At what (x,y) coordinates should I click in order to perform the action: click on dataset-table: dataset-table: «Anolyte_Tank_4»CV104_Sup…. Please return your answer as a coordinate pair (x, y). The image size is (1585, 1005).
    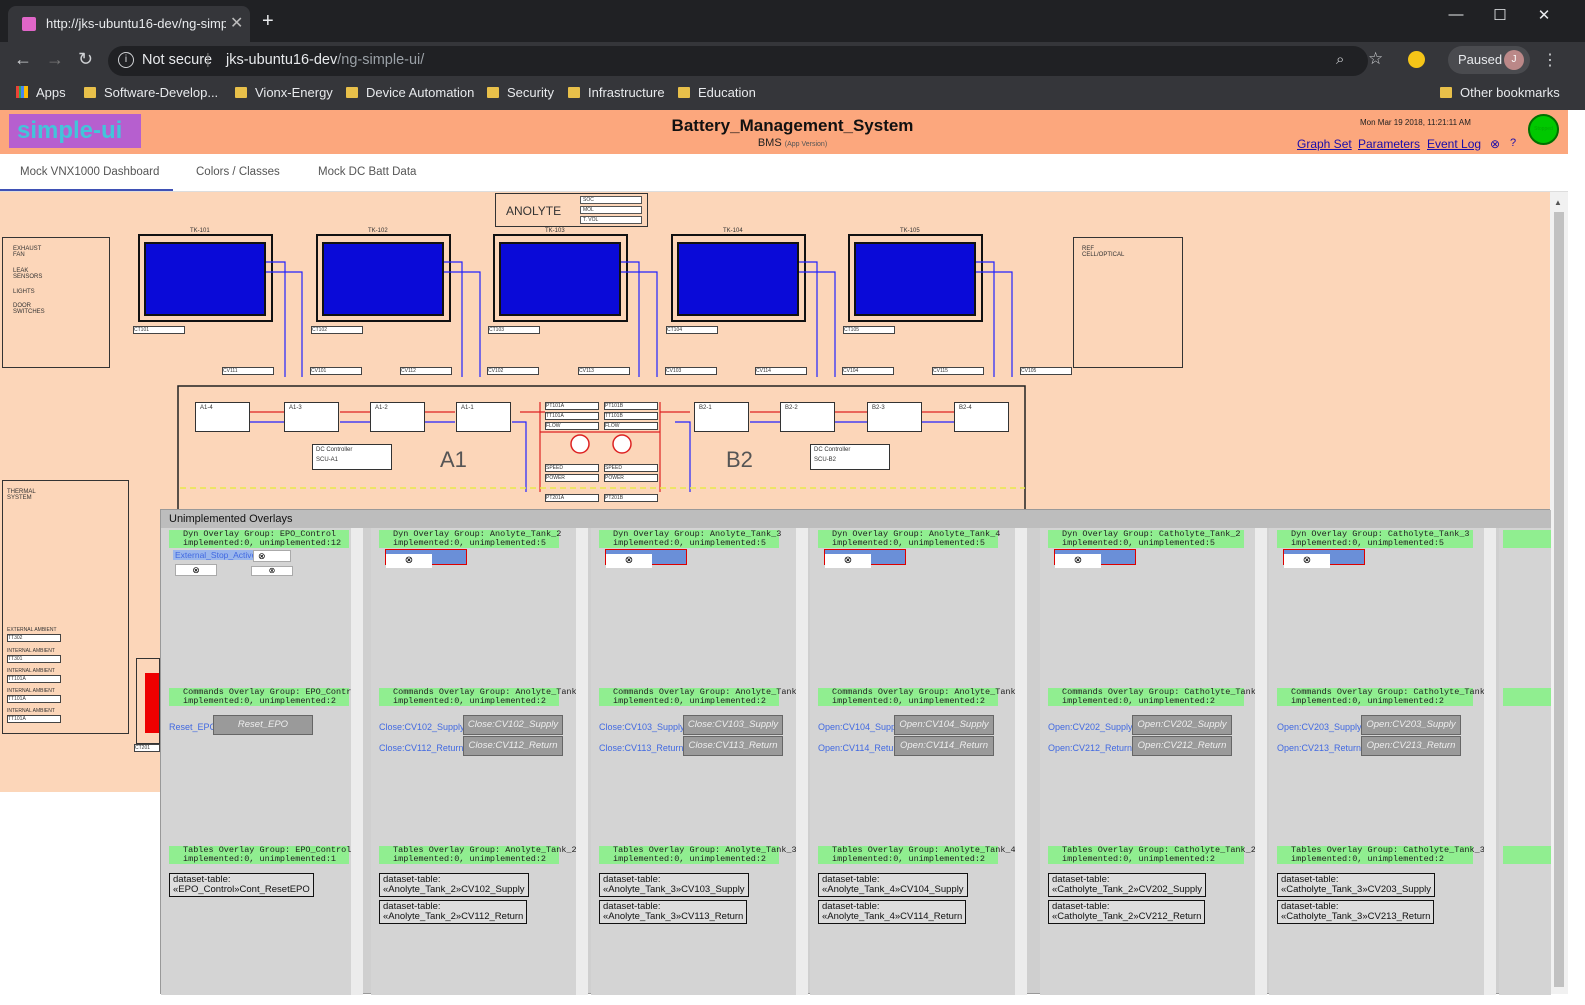
    Looking at the image, I should click on (893, 885).